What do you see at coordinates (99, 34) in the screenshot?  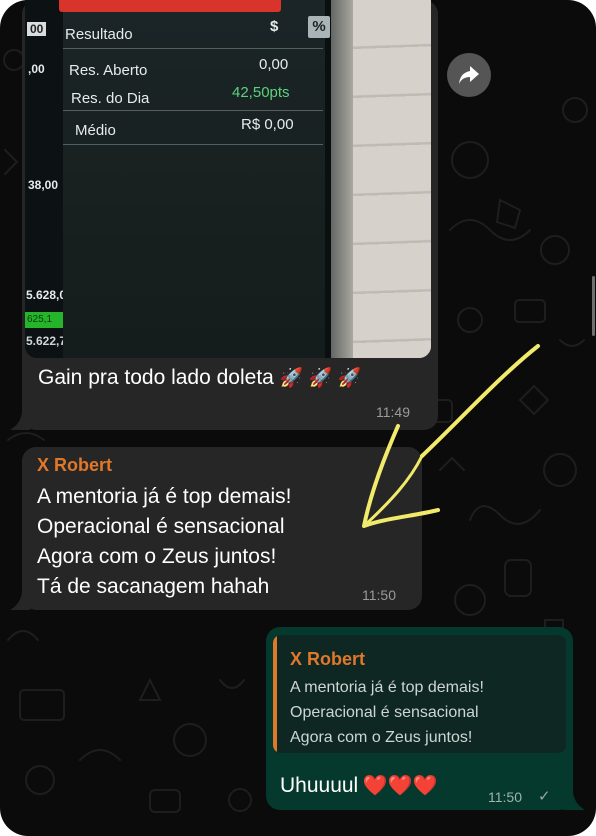 I see `photo-panel-header: Resultado` at bounding box center [99, 34].